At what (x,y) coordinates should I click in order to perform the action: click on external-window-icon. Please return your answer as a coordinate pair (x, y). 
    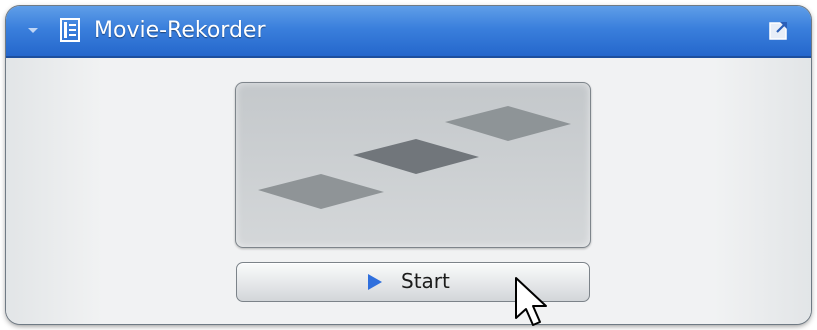
    Looking at the image, I should click on (779, 30).